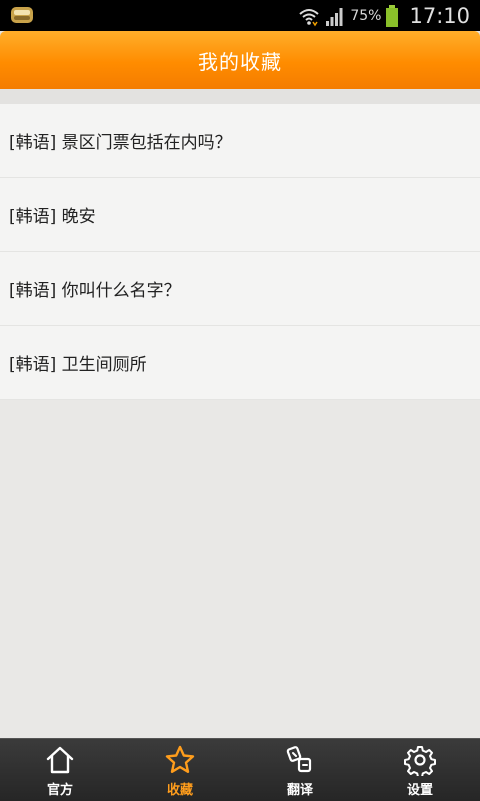 The height and width of the screenshot is (801, 480). Describe the element at coordinates (180, 759) in the screenshot. I see `star-icon` at that location.